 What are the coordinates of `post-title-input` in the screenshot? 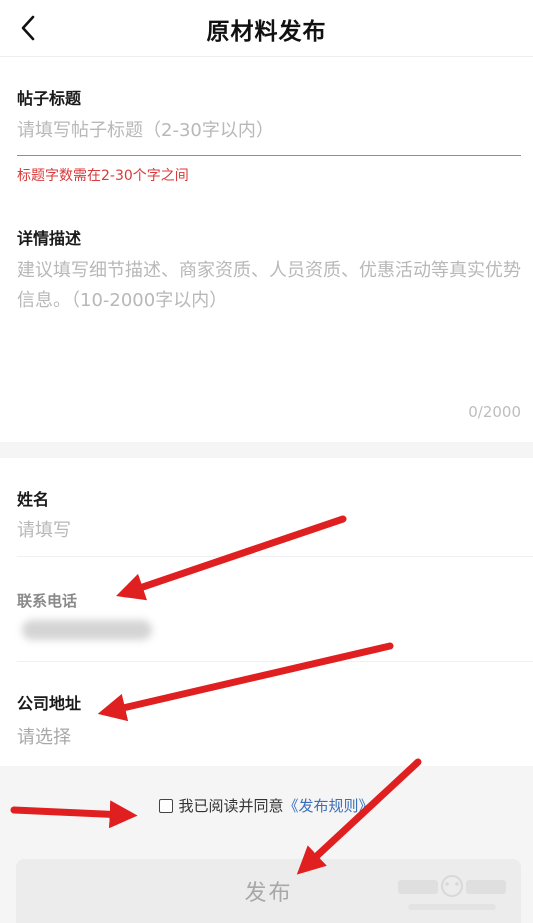 It's located at (267, 130).